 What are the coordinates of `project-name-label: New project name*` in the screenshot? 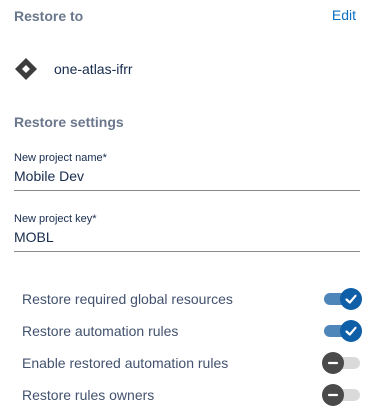 It's located at (60, 158).